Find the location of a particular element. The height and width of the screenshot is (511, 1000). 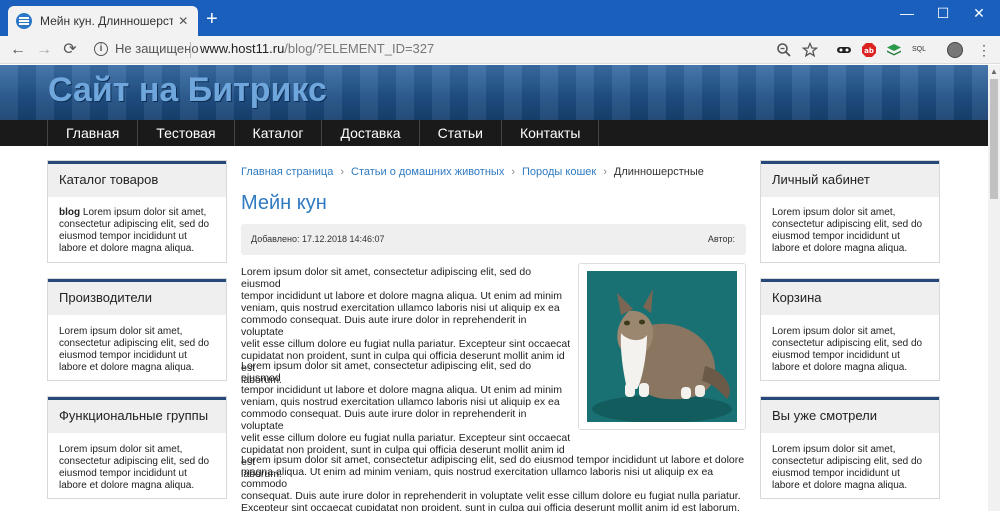

browser-tab: Мейн кун. Длинношерстные. Ст ✕ is located at coordinates (103, 21).